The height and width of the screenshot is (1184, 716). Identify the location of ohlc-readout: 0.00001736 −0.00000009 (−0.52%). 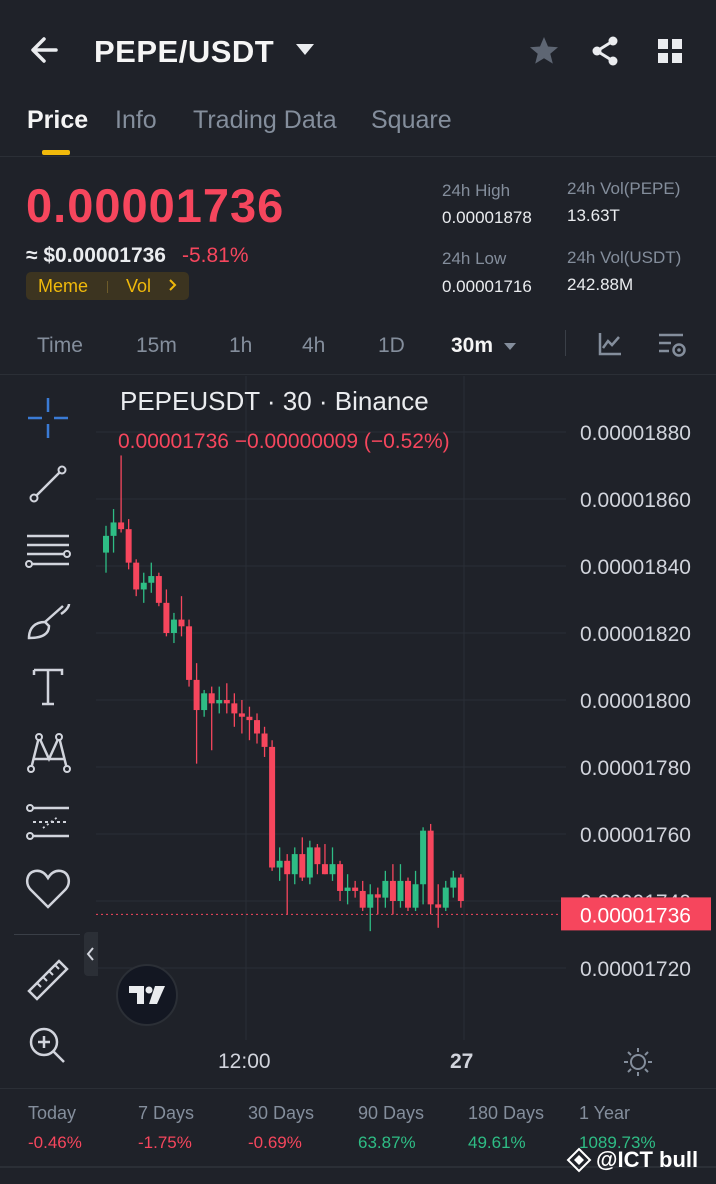
(284, 441).